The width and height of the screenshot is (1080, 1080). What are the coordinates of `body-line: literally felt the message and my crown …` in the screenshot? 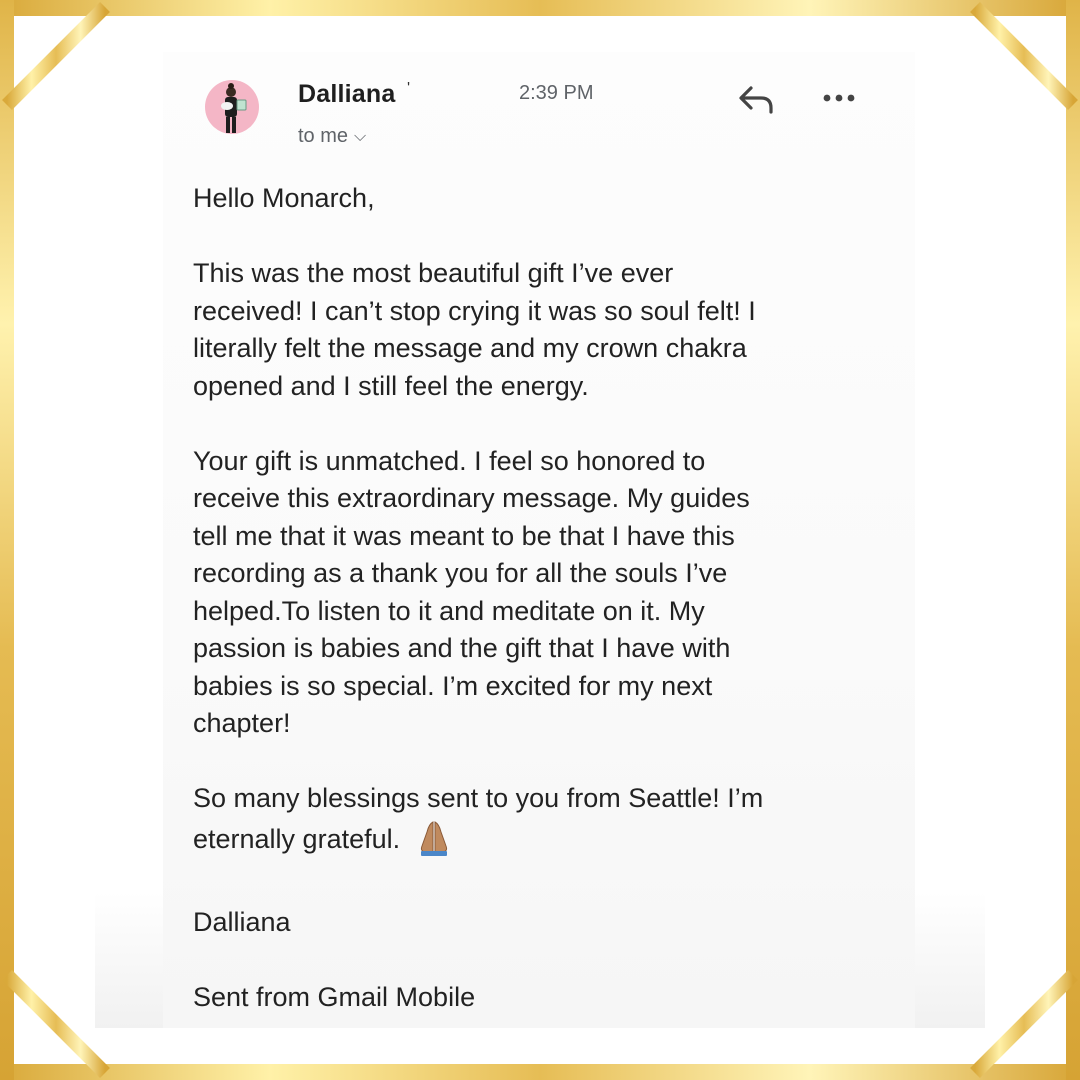 It's located at (470, 348).